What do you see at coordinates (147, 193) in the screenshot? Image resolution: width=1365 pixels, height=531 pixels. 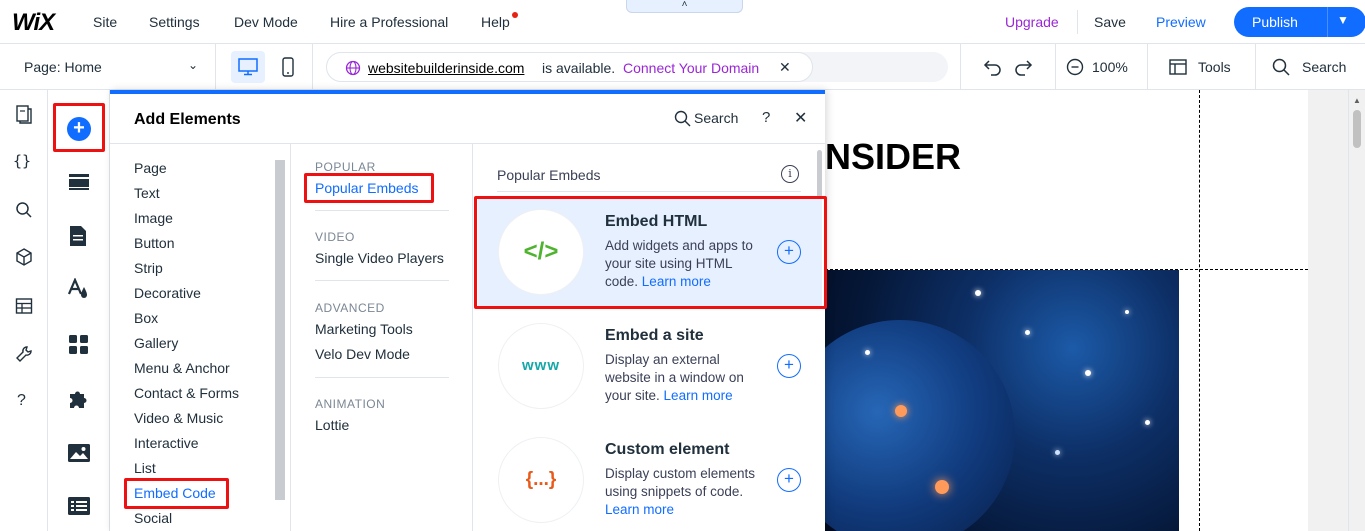 I see `category-text: Text` at bounding box center [147, 193].